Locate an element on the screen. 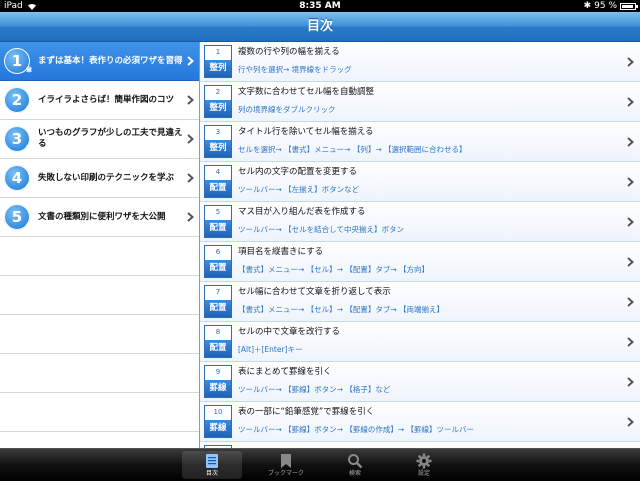  bluetooth-icon: ✱ is located at coordinates (587, 6).